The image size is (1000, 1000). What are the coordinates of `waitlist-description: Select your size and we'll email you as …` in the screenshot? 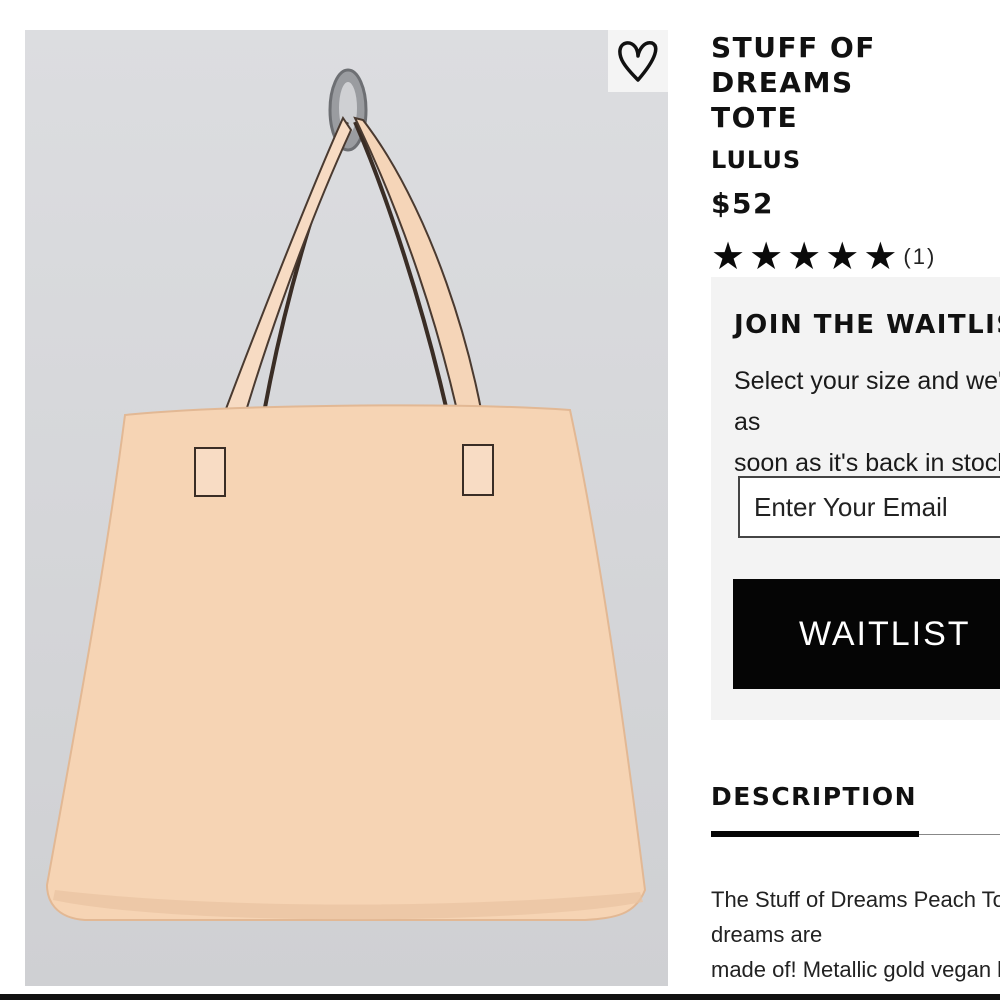 It's located at (867, 422).